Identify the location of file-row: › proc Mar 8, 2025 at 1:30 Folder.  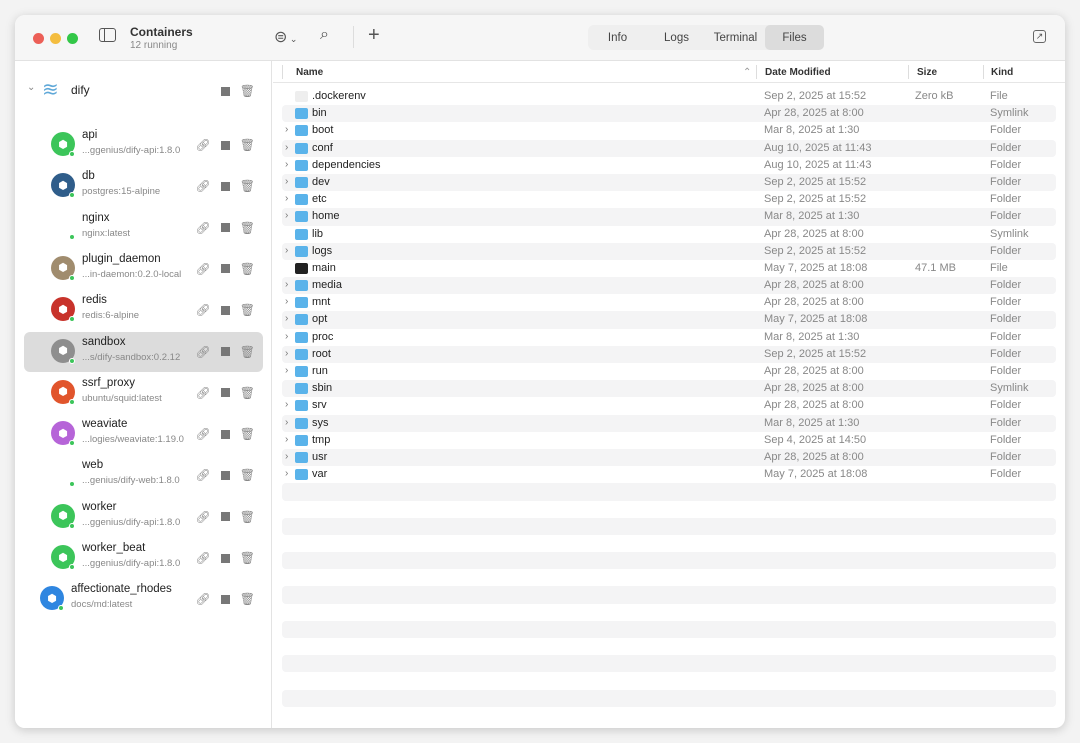
(669, 337).